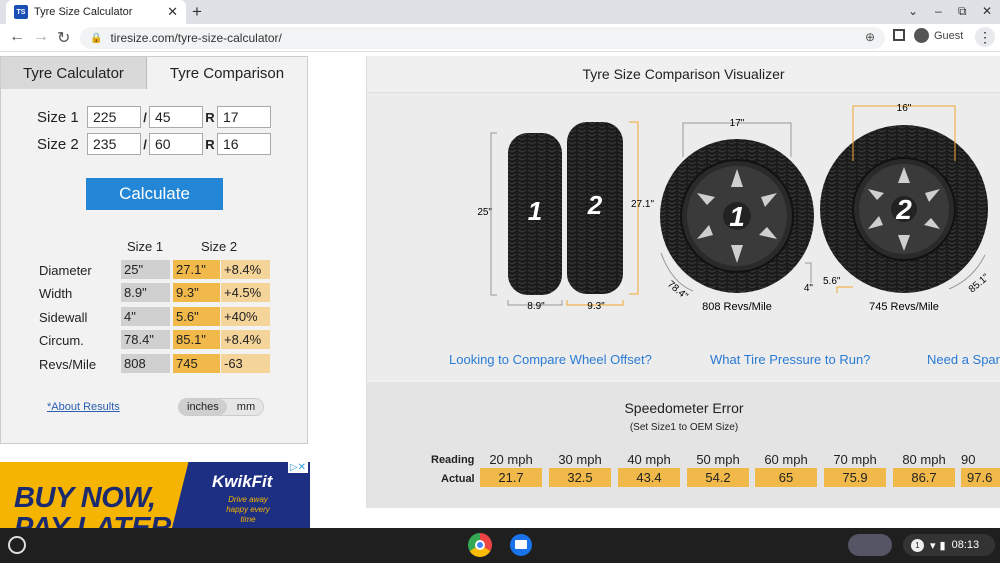 The width and height of the screenshot is (1000, 563). Describe the element at coordinates (68, 364) in the screenshot. I see `row-label: Revs/Mile` at that location.